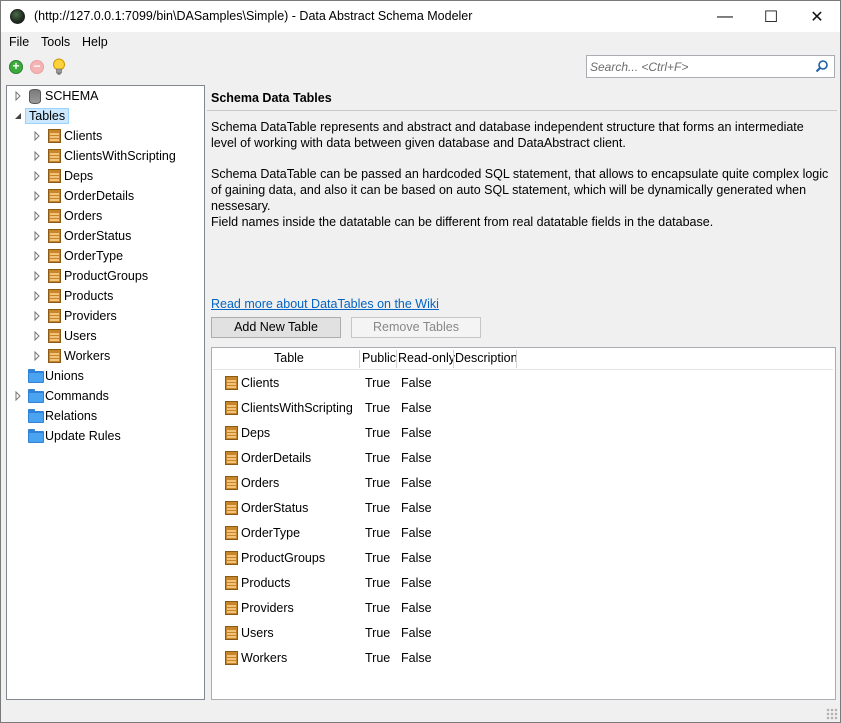  What do you see at coordinates (80, 336) in the screenshot?
I see `tree-label: Users` at bounding box center [80, 336].